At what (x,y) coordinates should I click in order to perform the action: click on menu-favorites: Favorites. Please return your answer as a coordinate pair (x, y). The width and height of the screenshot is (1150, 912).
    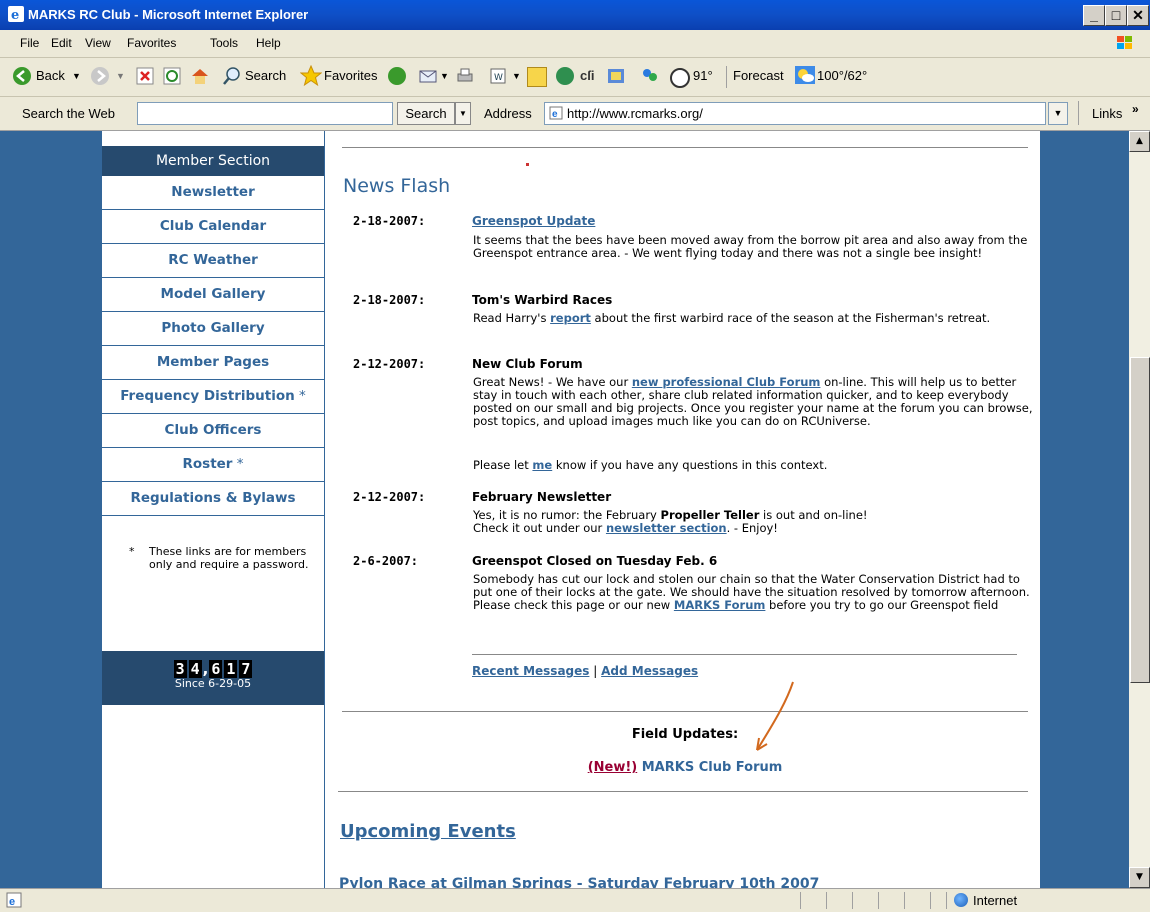
    Looking at the image, I should click on (151, 43).